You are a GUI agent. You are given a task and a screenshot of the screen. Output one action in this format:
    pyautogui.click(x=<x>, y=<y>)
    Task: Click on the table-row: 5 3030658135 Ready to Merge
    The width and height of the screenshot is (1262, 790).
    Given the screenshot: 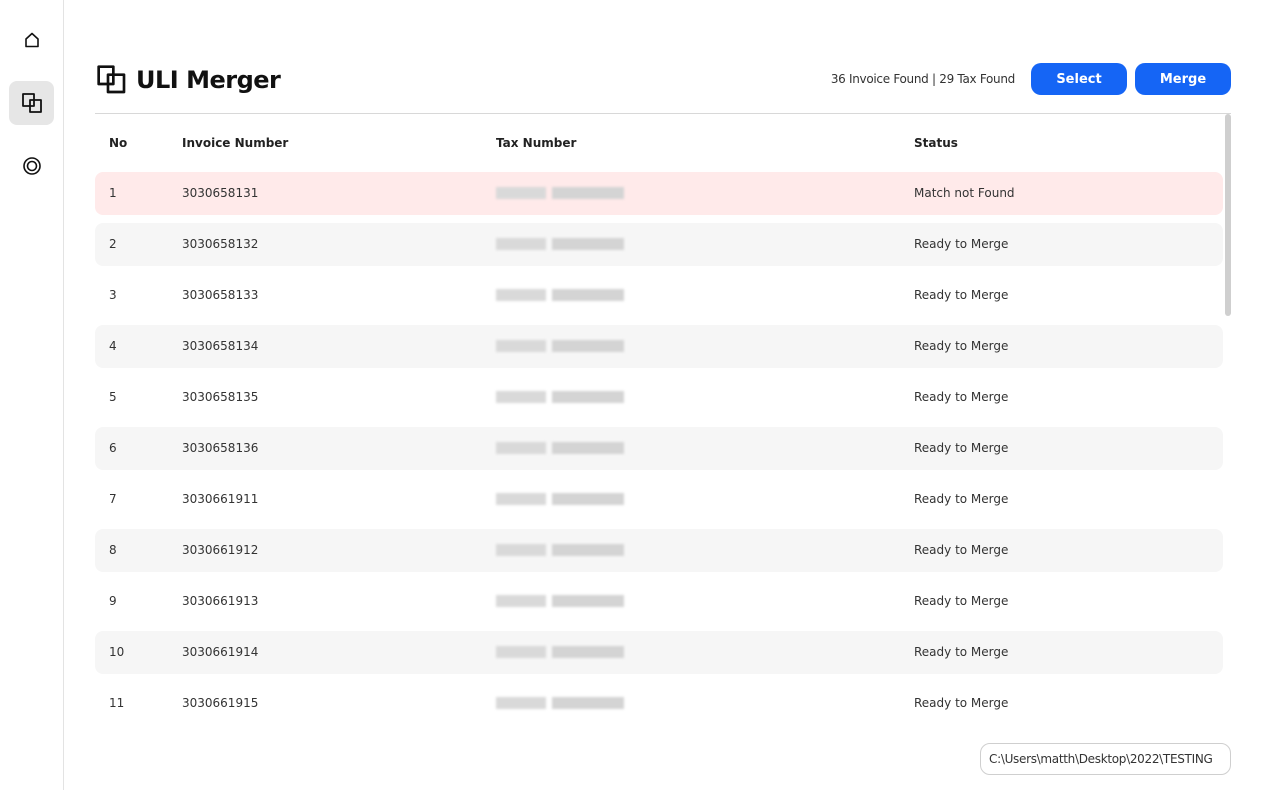 What is the action you would take?
    pyautogui.click(x=659, y=397)
    